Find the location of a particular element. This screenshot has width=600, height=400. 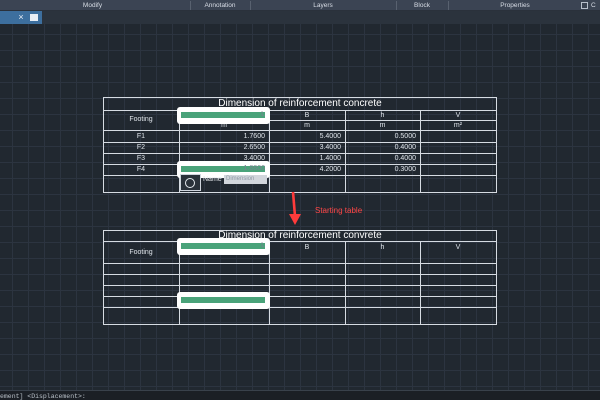

command-prompt-text: ement] <Displacement>: is located at coordinates (43, 396).